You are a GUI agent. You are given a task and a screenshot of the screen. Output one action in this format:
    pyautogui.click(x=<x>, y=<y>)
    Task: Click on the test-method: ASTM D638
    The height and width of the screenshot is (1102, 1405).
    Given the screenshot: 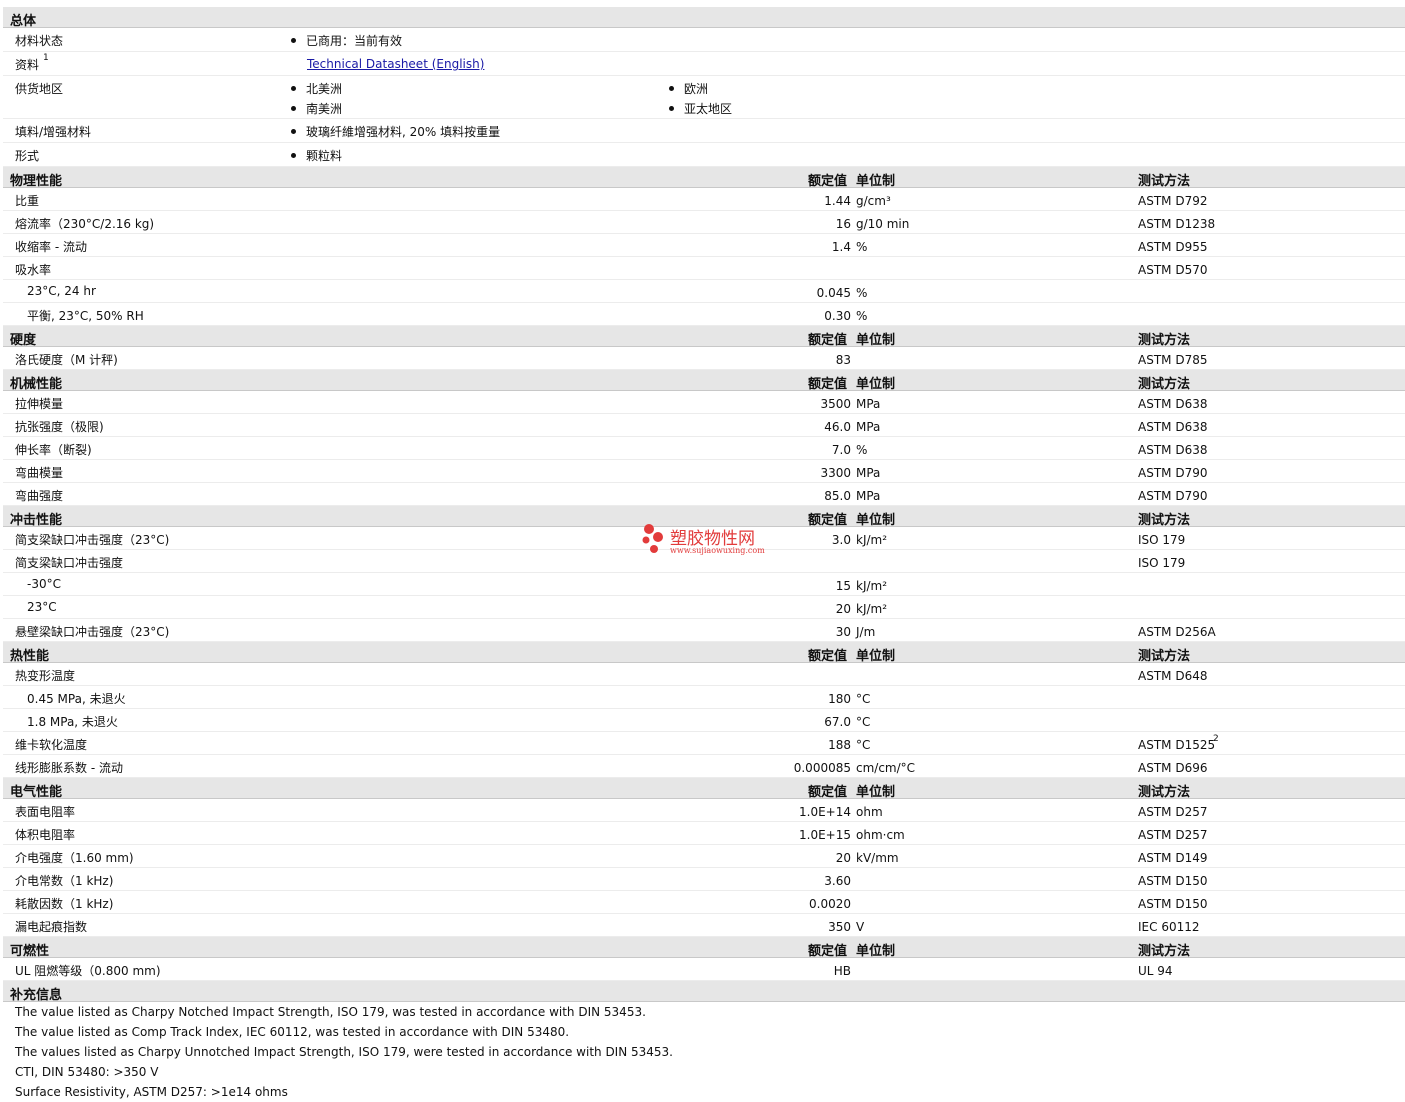 What is the action you would take?
    pyautogui.click(x=1173, y=450)
    